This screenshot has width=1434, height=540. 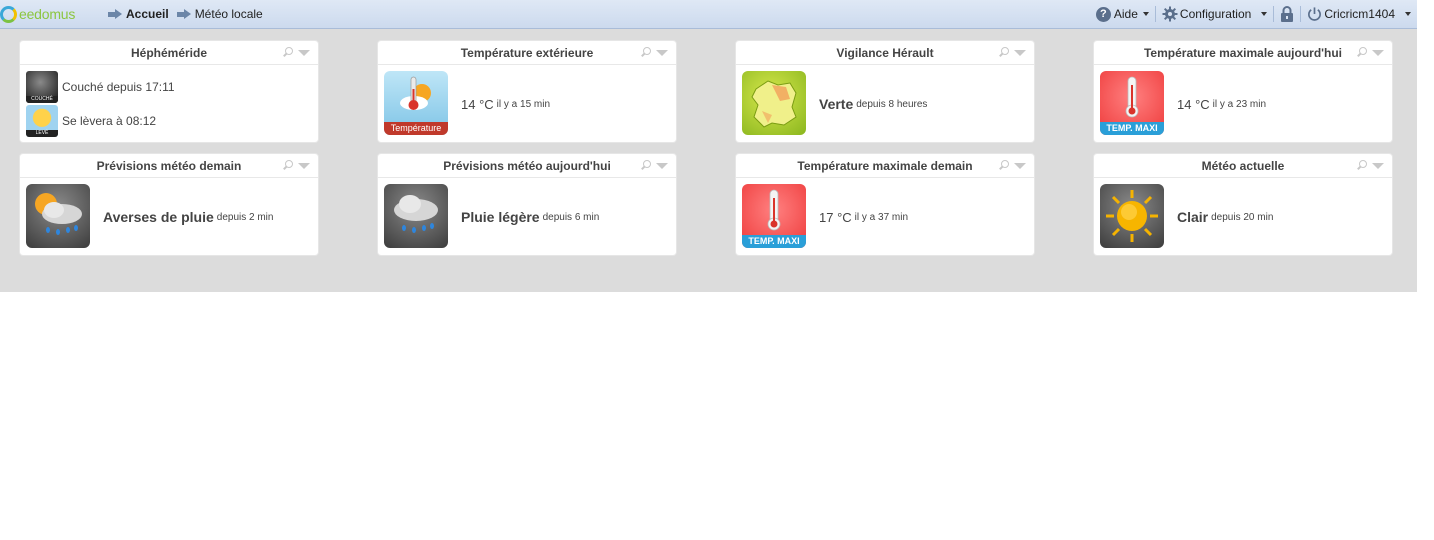 What do you see at coordinates (245, 217) in the screenshot?
I see `widget-since: depuis 2 min` at bounding box center [245, 217].